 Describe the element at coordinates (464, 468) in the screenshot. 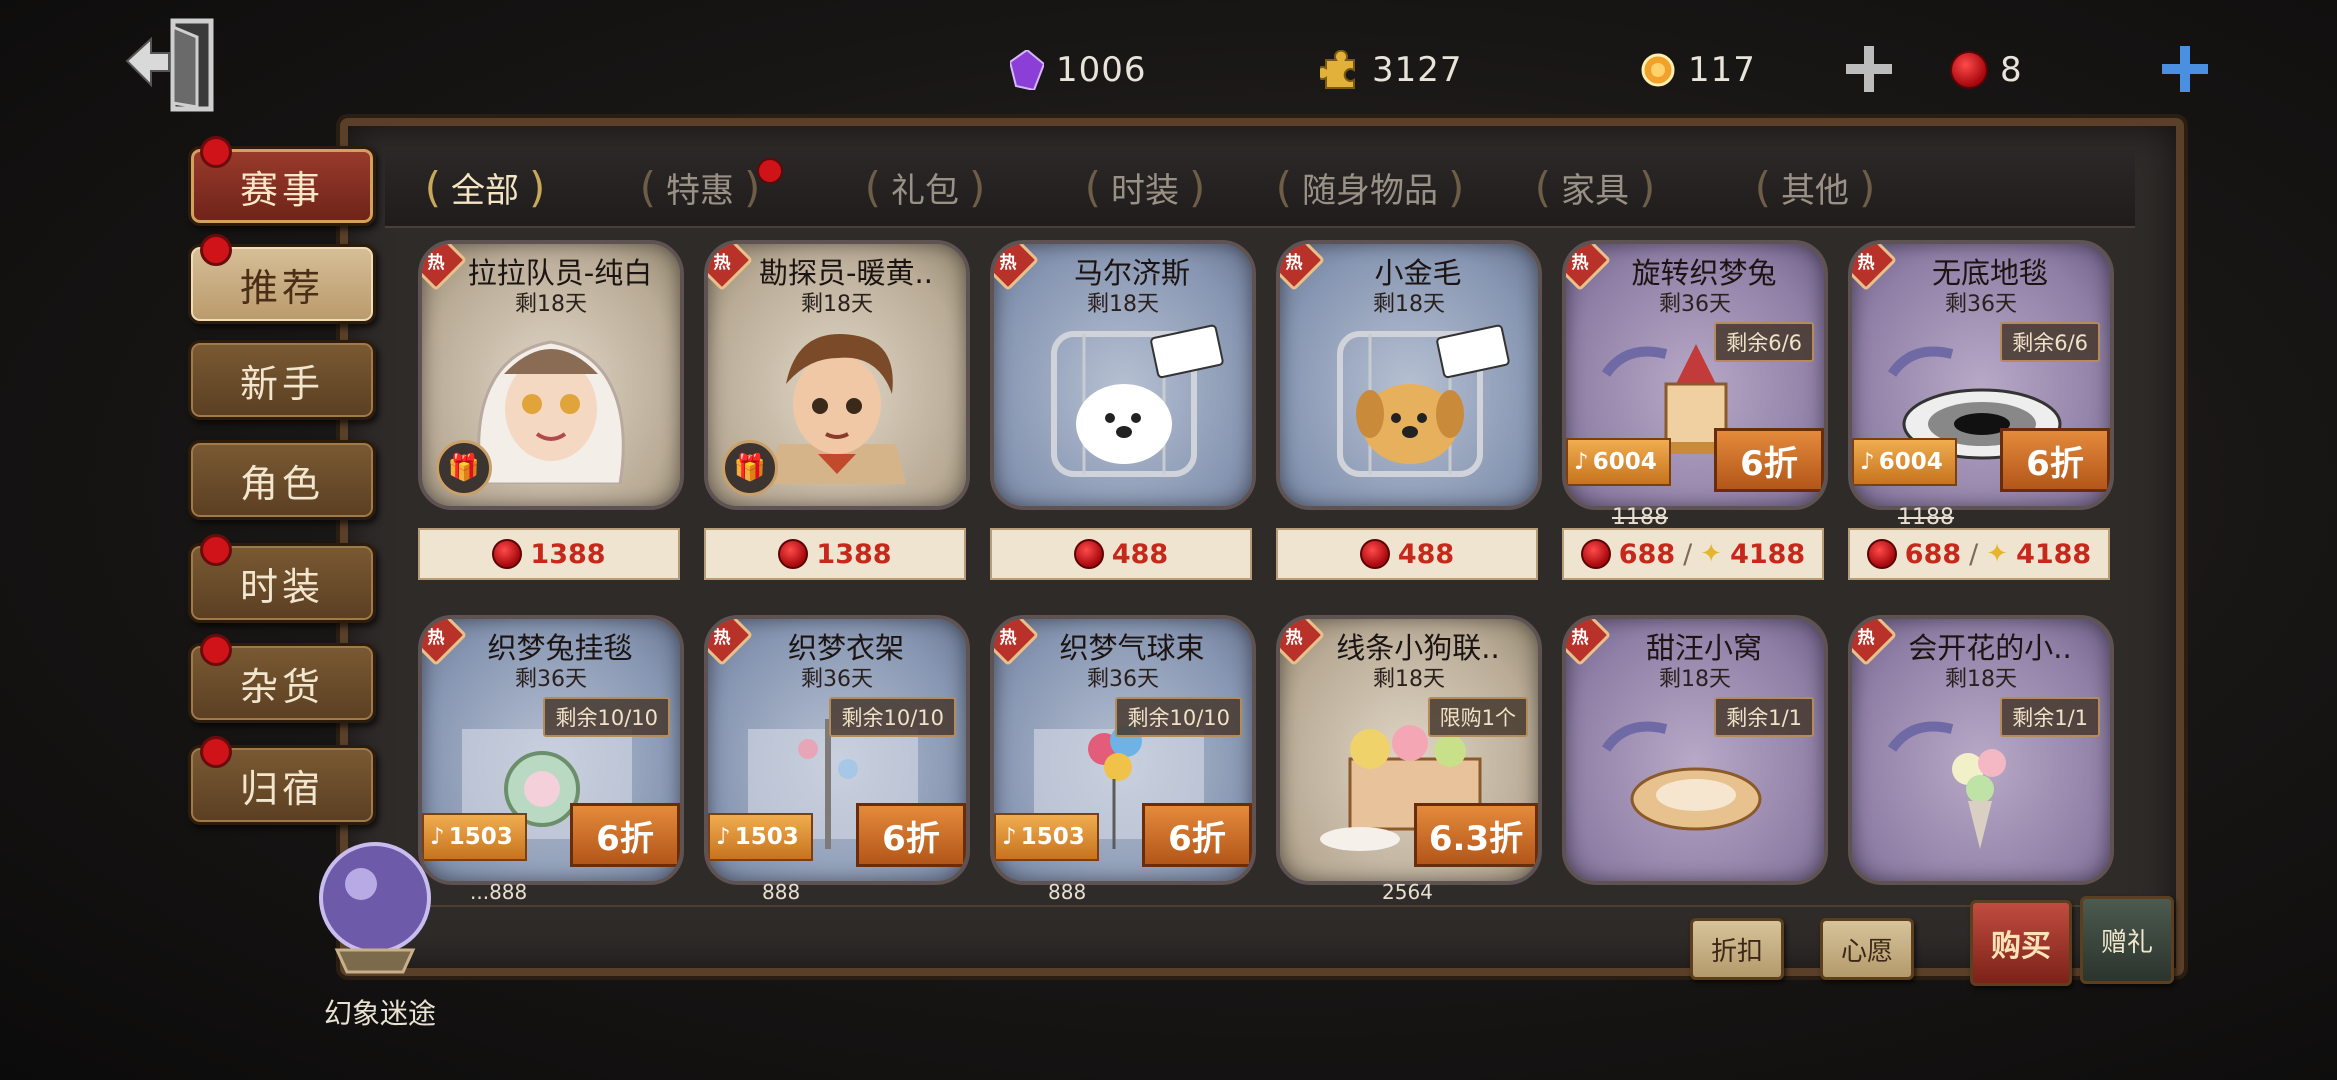

I see `gift-icon: 🎁` at that location.